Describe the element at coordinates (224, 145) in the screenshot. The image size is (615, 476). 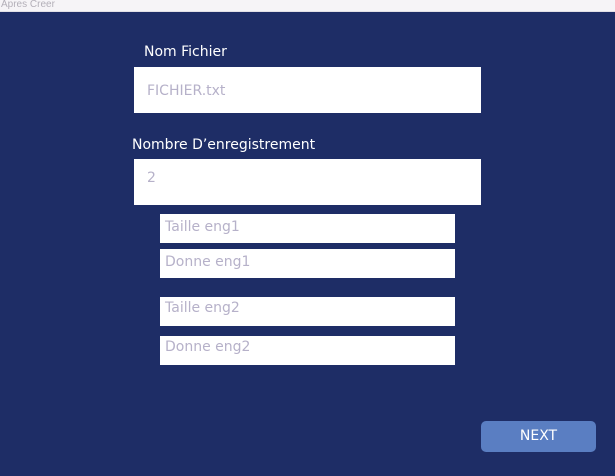
I see `nombre-enregistrement-label: Nombre D’enregistrement` at that location.